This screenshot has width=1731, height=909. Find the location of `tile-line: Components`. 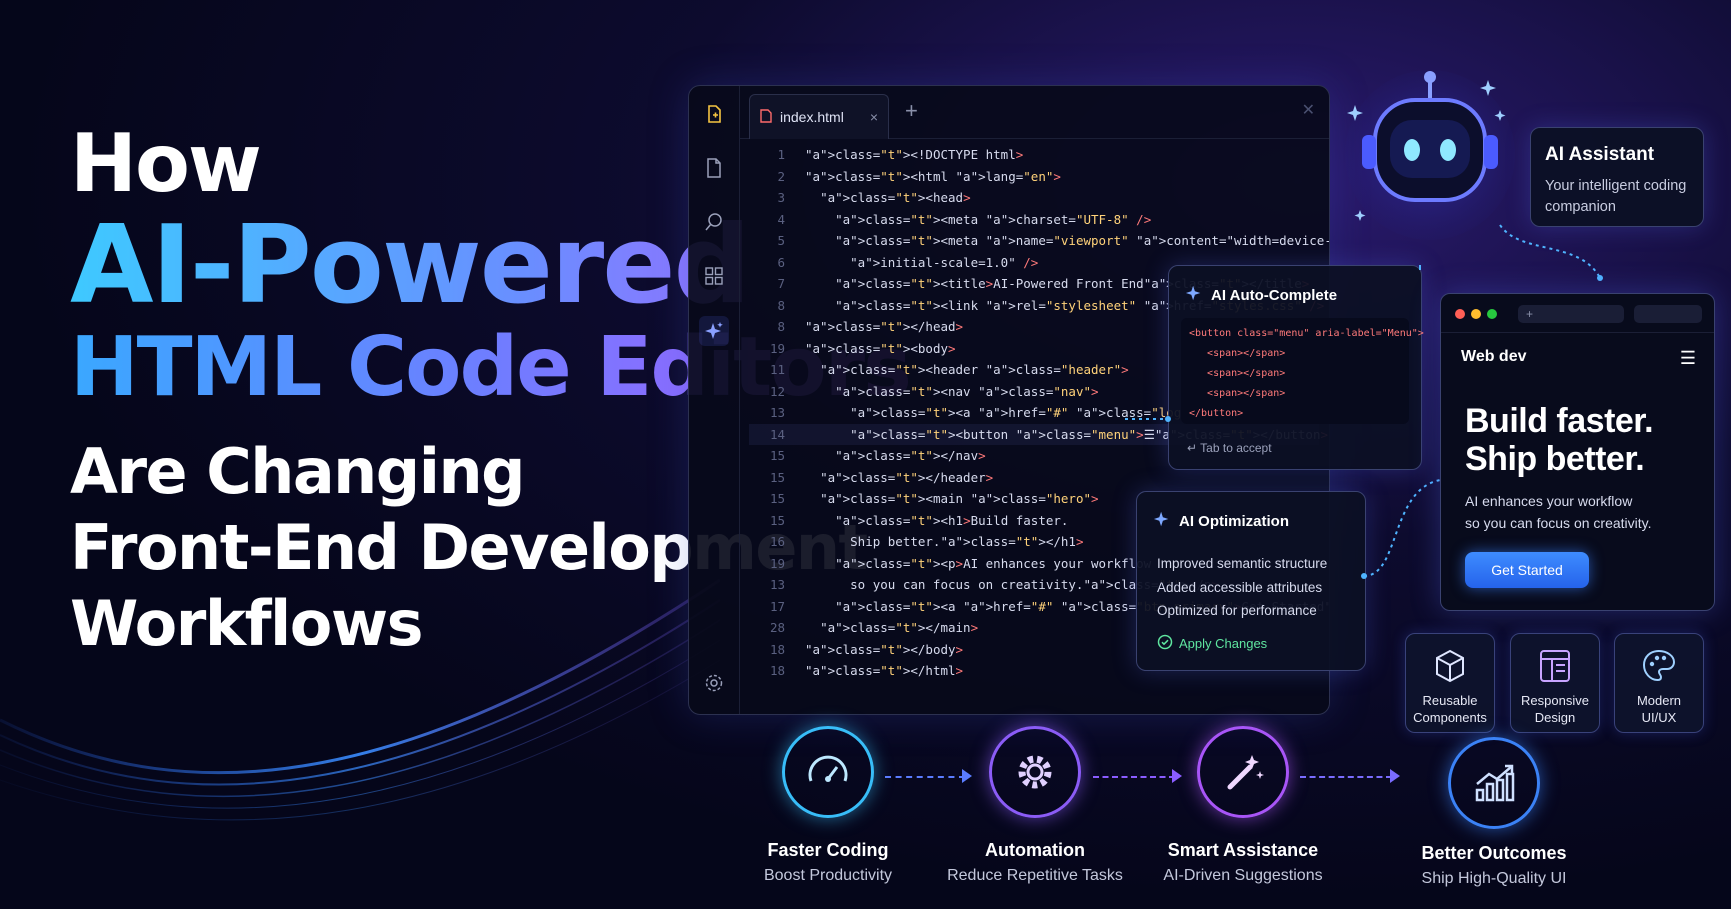

tile-line: Components is located at coordinates (1450, 717).